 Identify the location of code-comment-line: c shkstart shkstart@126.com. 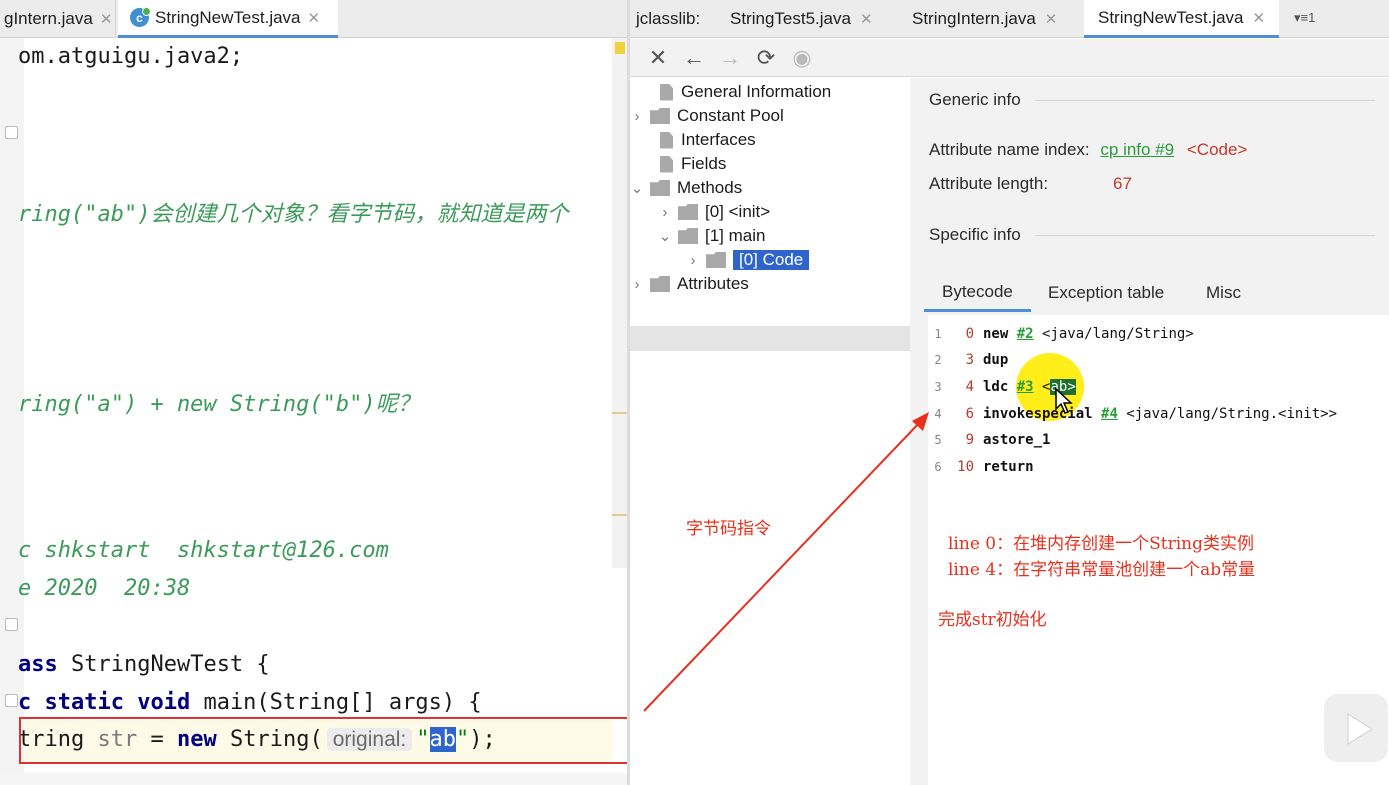
(203, 550).